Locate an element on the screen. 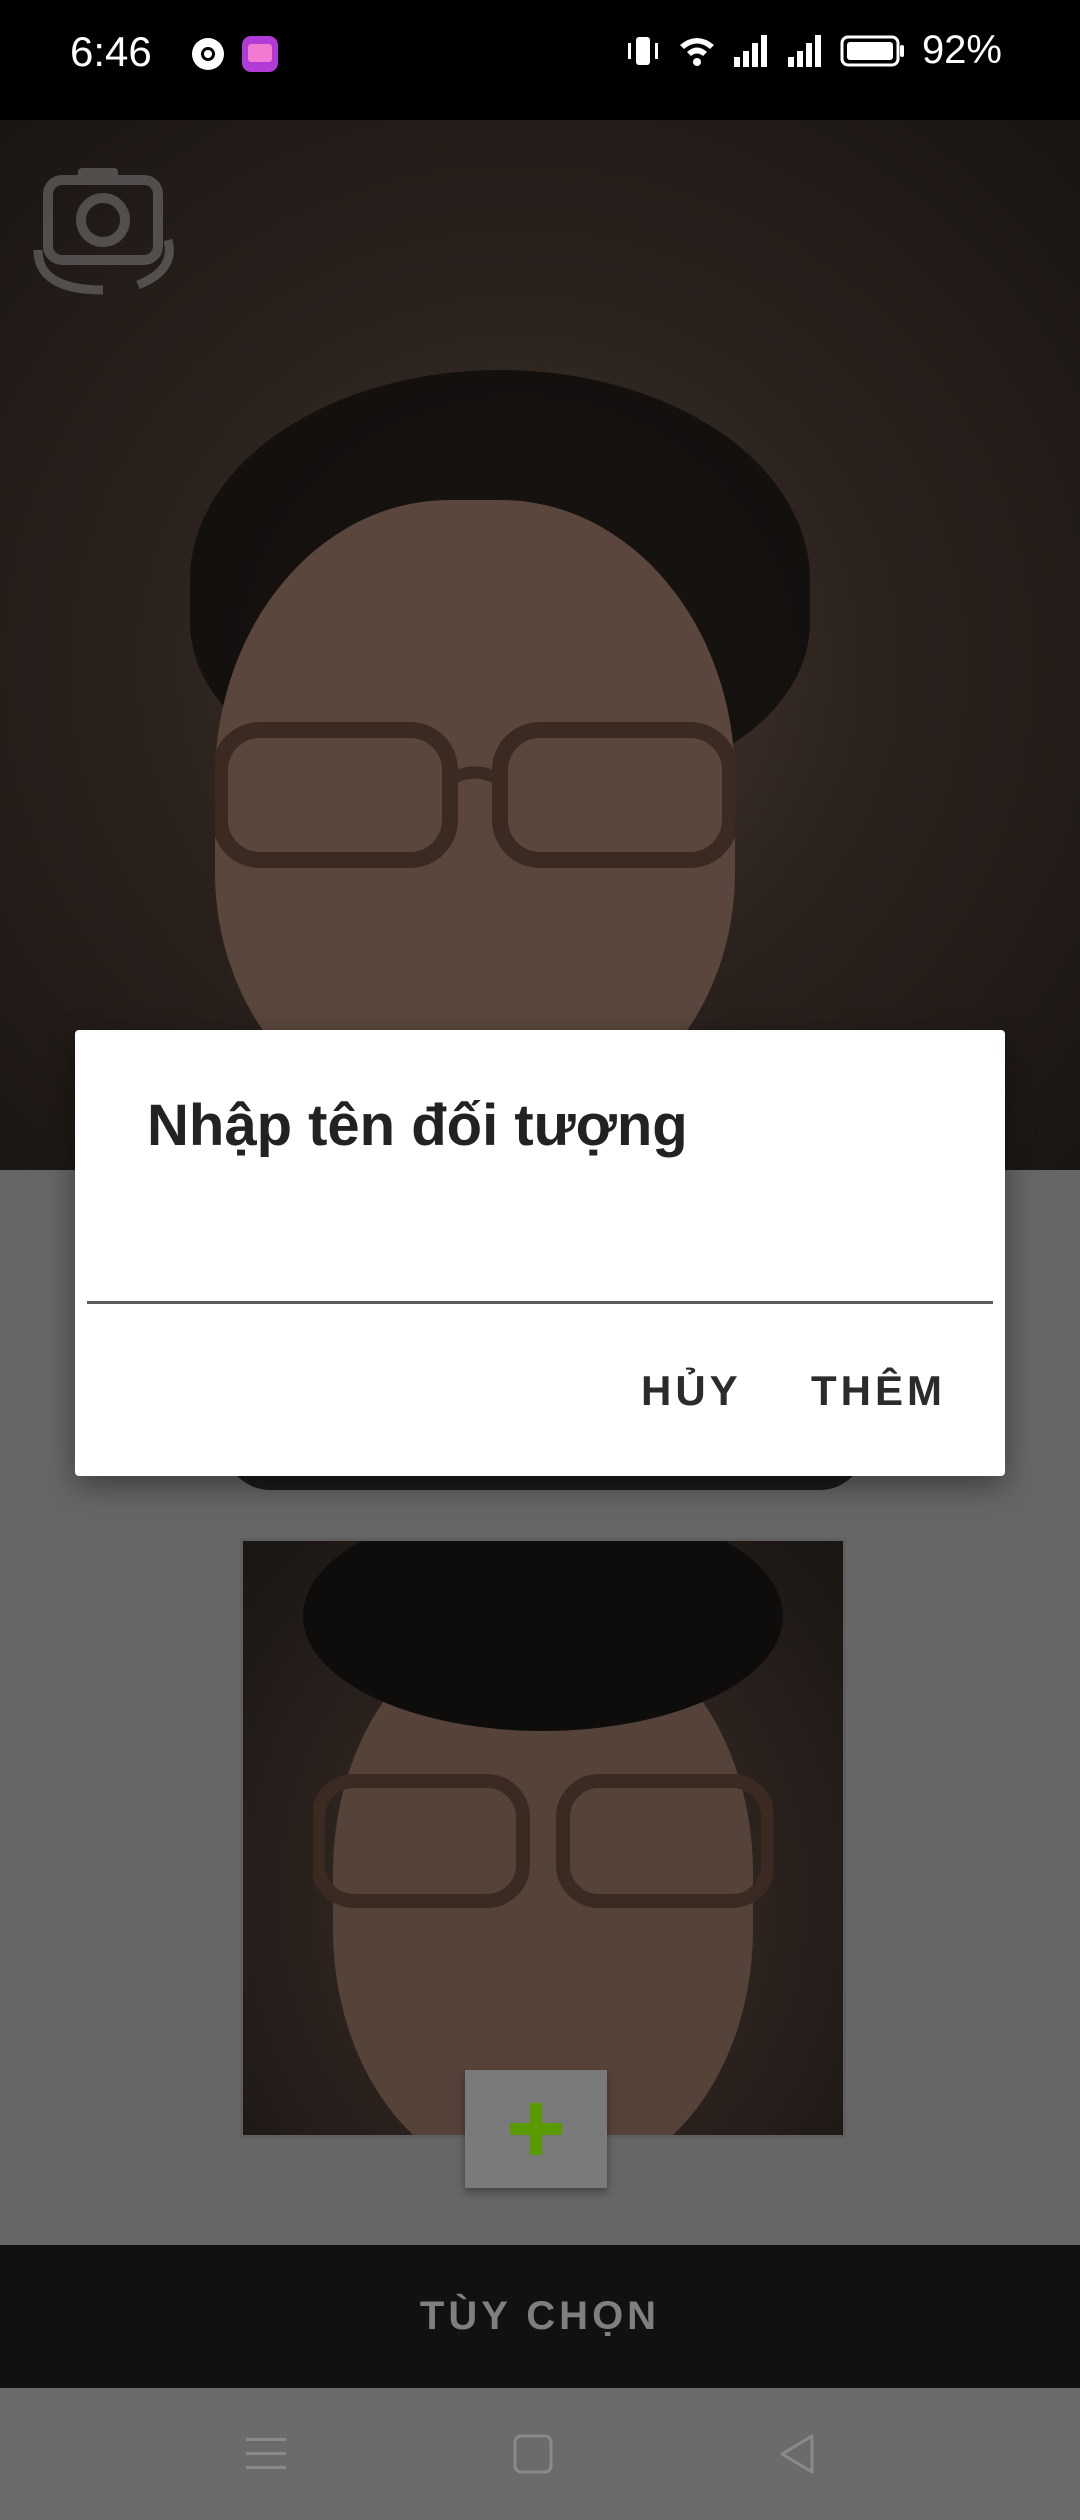 This screenshot has width=1080, height=2520. options-button: TÙY CHỌN is located at coordinates (540, 2316).